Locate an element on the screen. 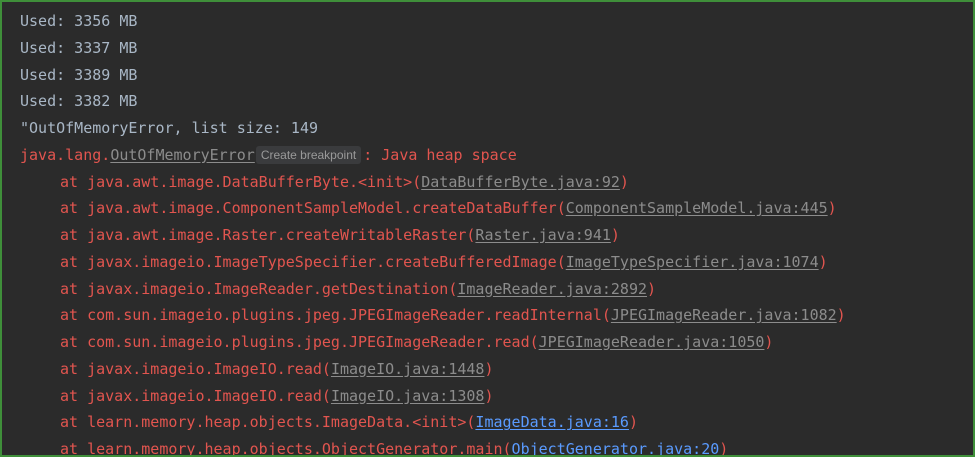  memory-usage-line: Used: 3389 MB is located at coordinates (79, 74).